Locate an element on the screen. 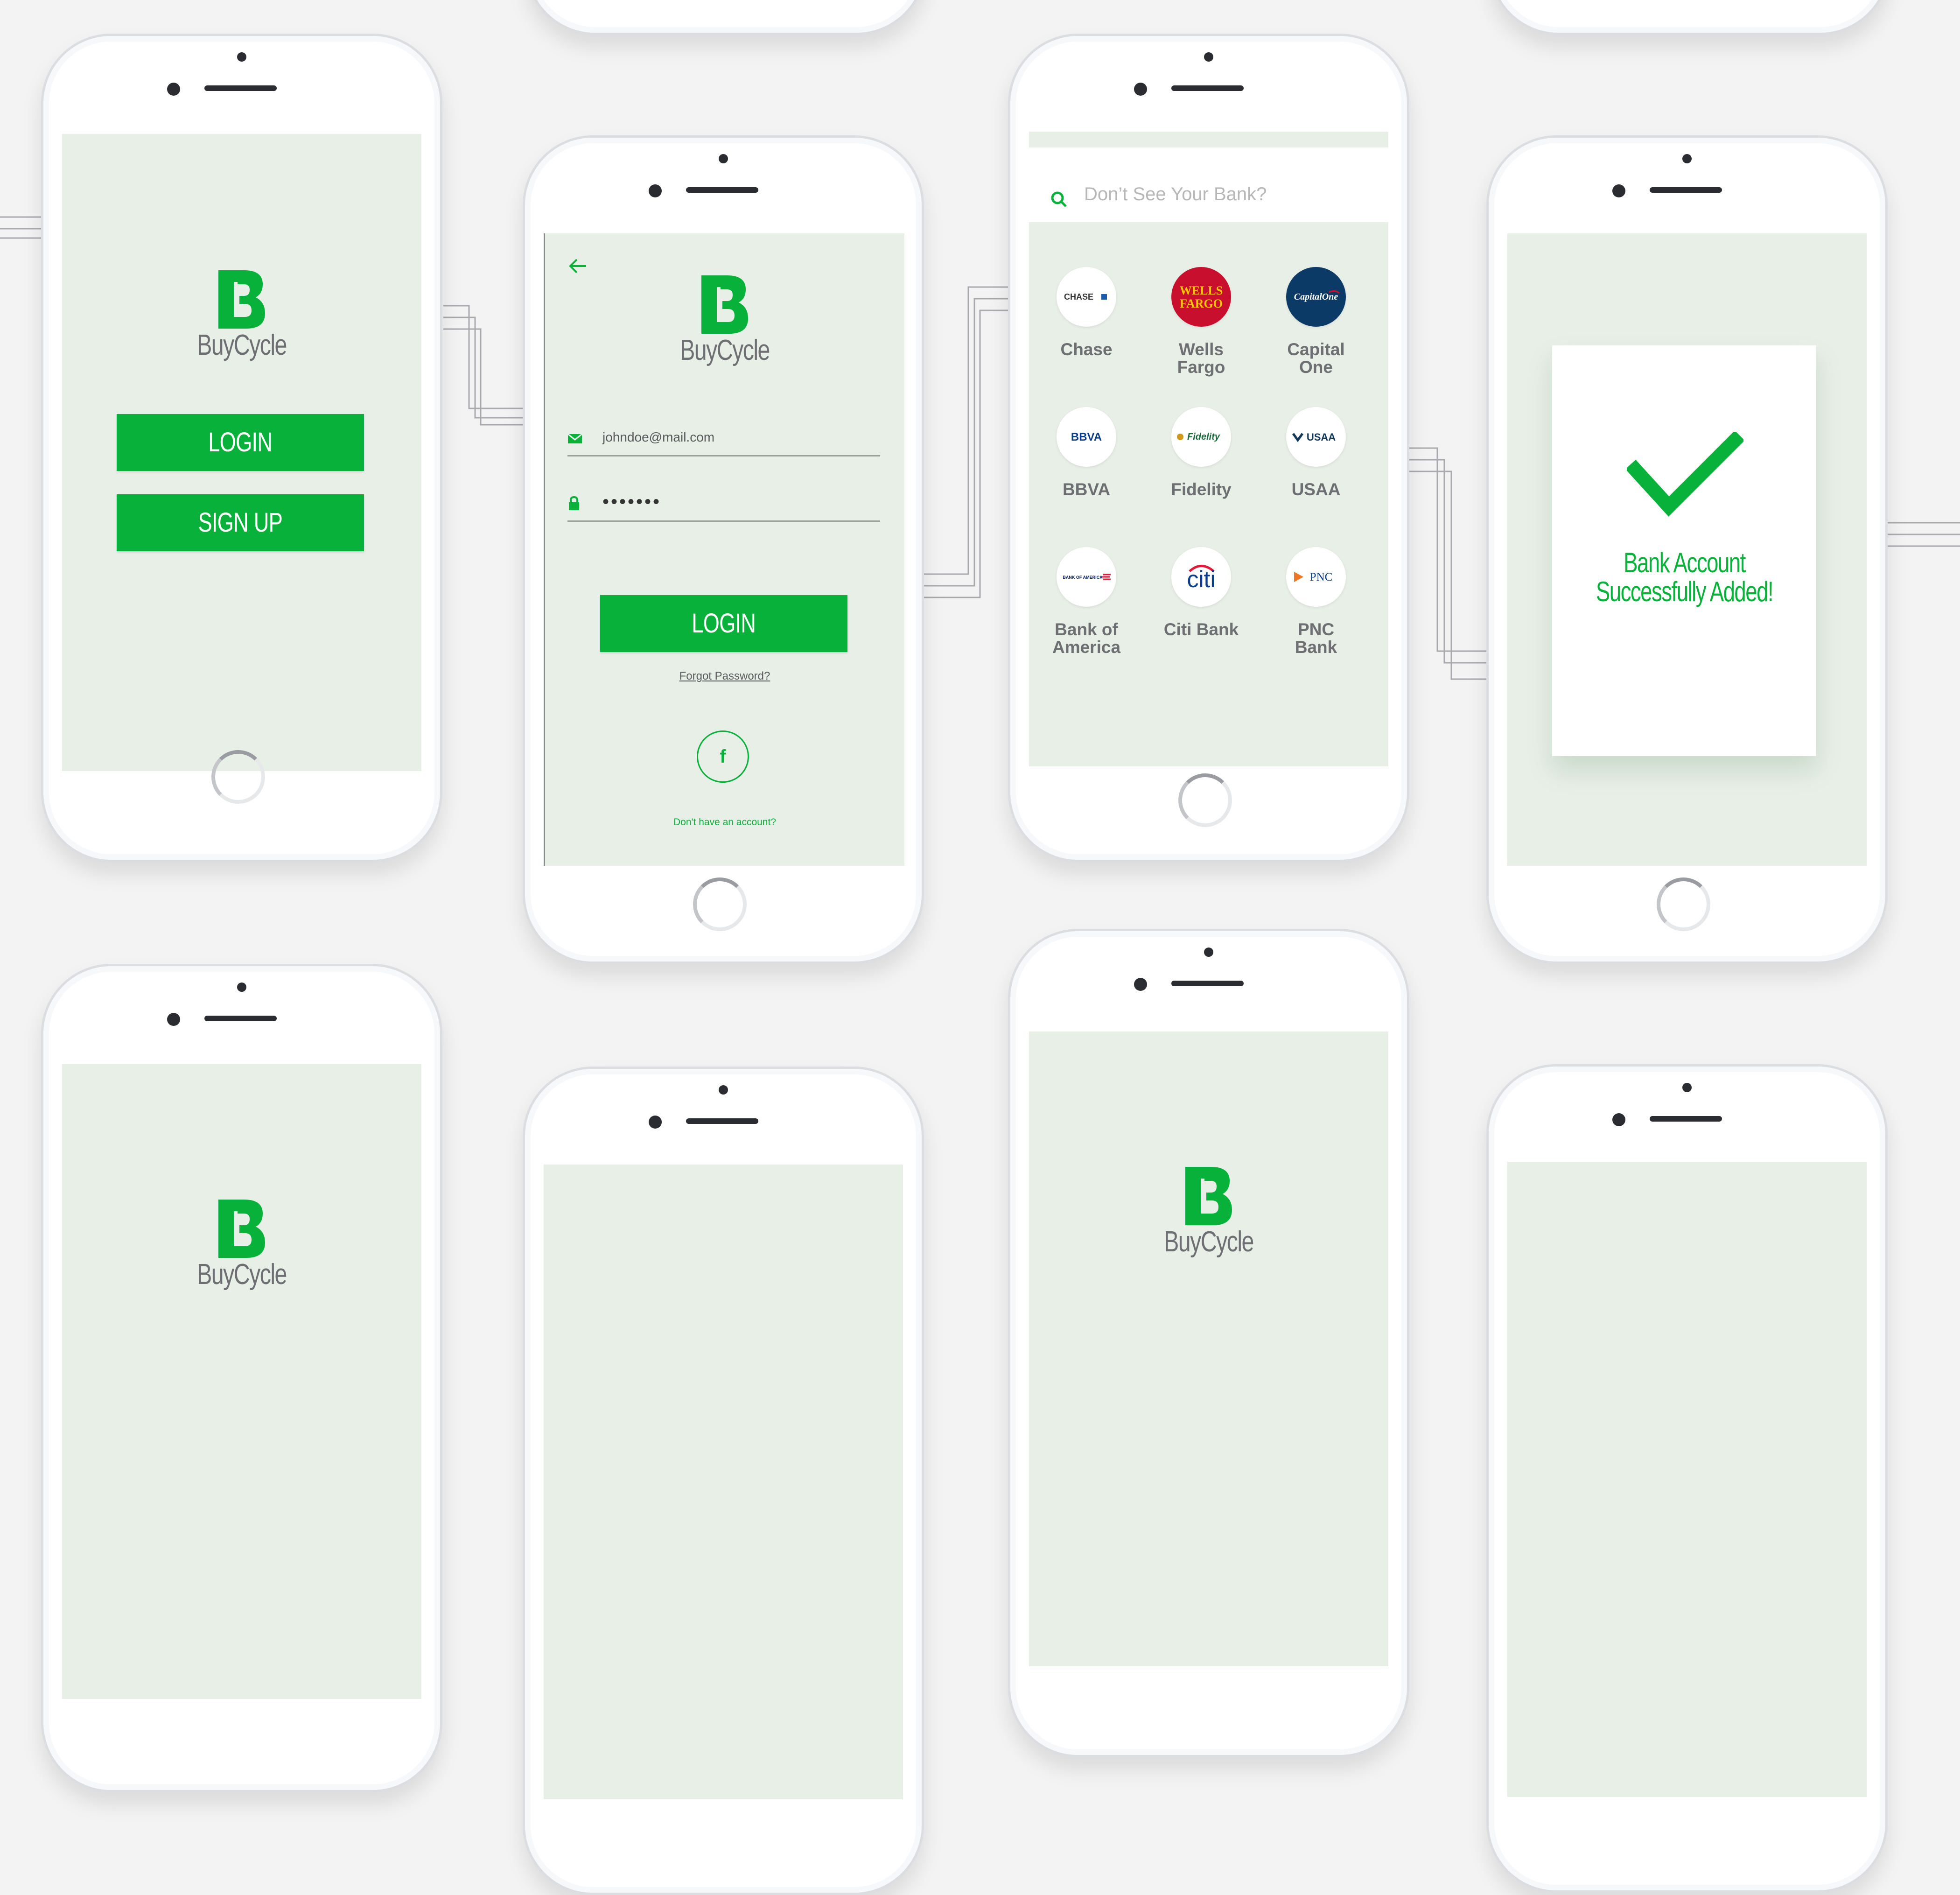  email-field: johndoe@mail.com is located at coordinates (723, 437).